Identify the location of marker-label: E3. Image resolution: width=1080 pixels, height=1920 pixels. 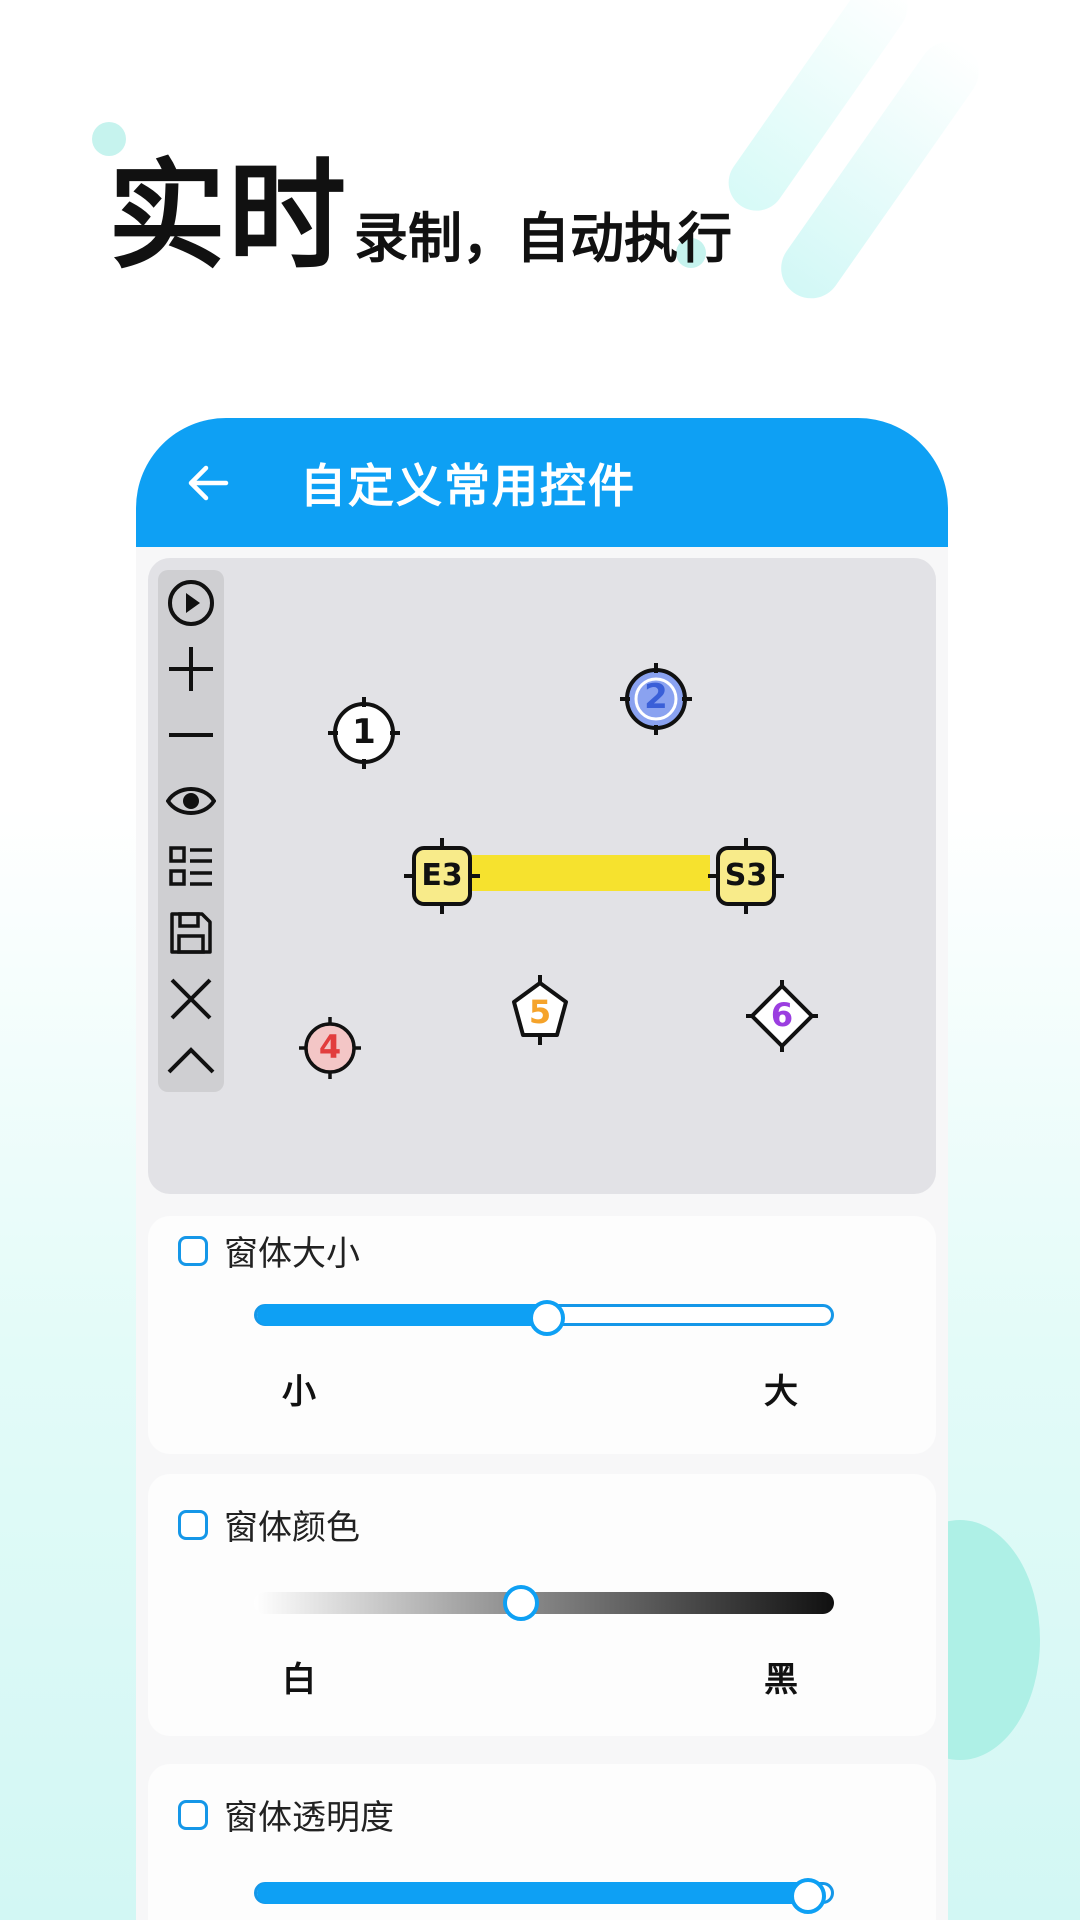
(442, 875).